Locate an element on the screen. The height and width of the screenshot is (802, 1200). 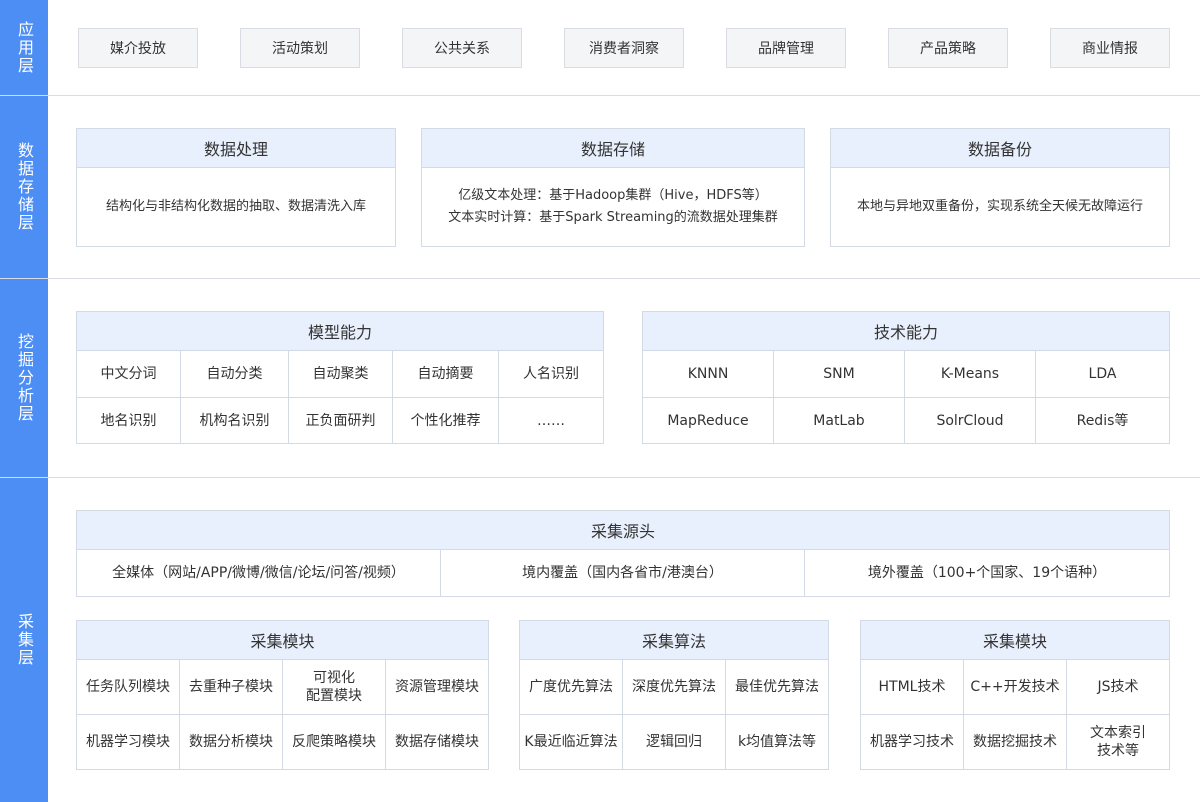
app-item-brand: 品牌管理 is located at coordinates (786, 48).